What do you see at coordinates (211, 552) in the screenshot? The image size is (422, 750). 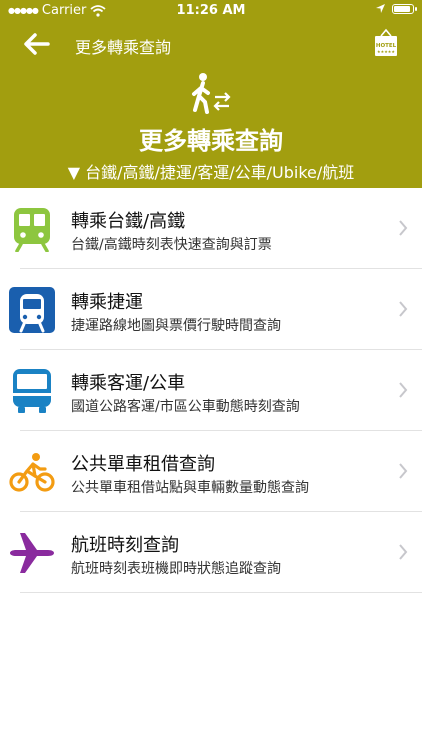 I see `list-item-flight: 航班時刻查詢 航班時刻表班機即時狀態追蹤查詢` at bounding box center [211, 552].